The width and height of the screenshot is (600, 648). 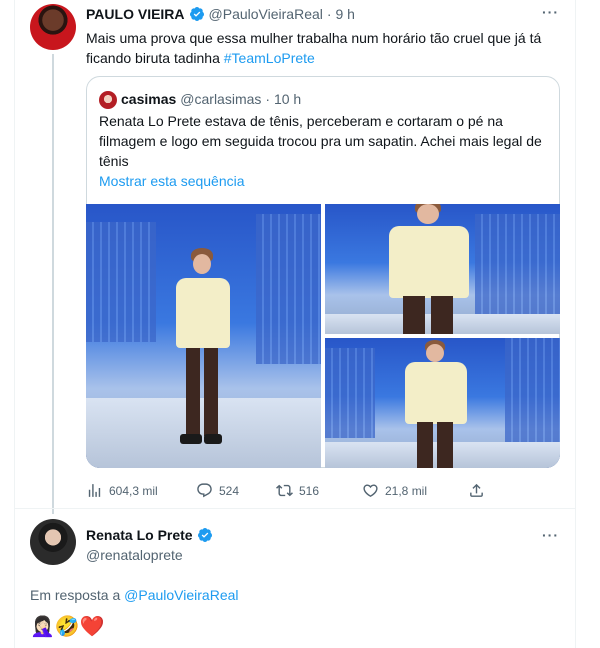 I want to click on reply-to-link: @PauloVieiraReal, so click(x=181, y=595).